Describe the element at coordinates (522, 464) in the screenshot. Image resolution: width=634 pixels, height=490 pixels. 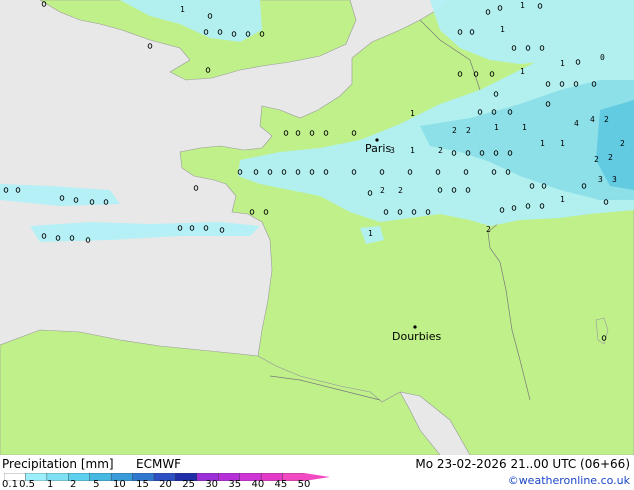
I see `valid-datetime: Mo 23-02-2026 21..00 UTC (06+66)` at that location.